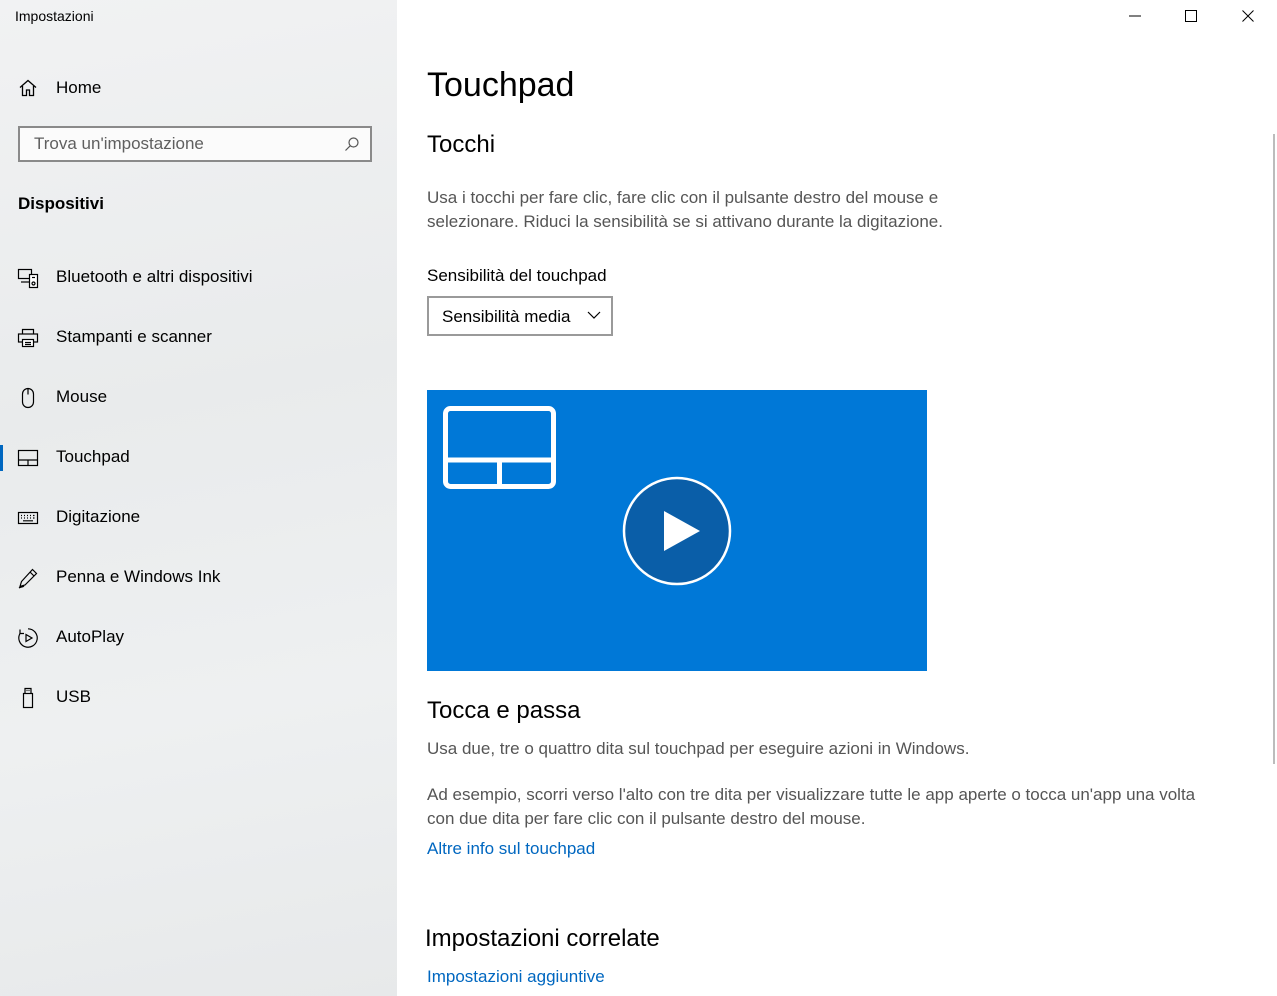 Image resolution: width=1277 pixels, height=996 pixels. I want to click on swipe-heading: Tocca e passa, so click(504, 710).